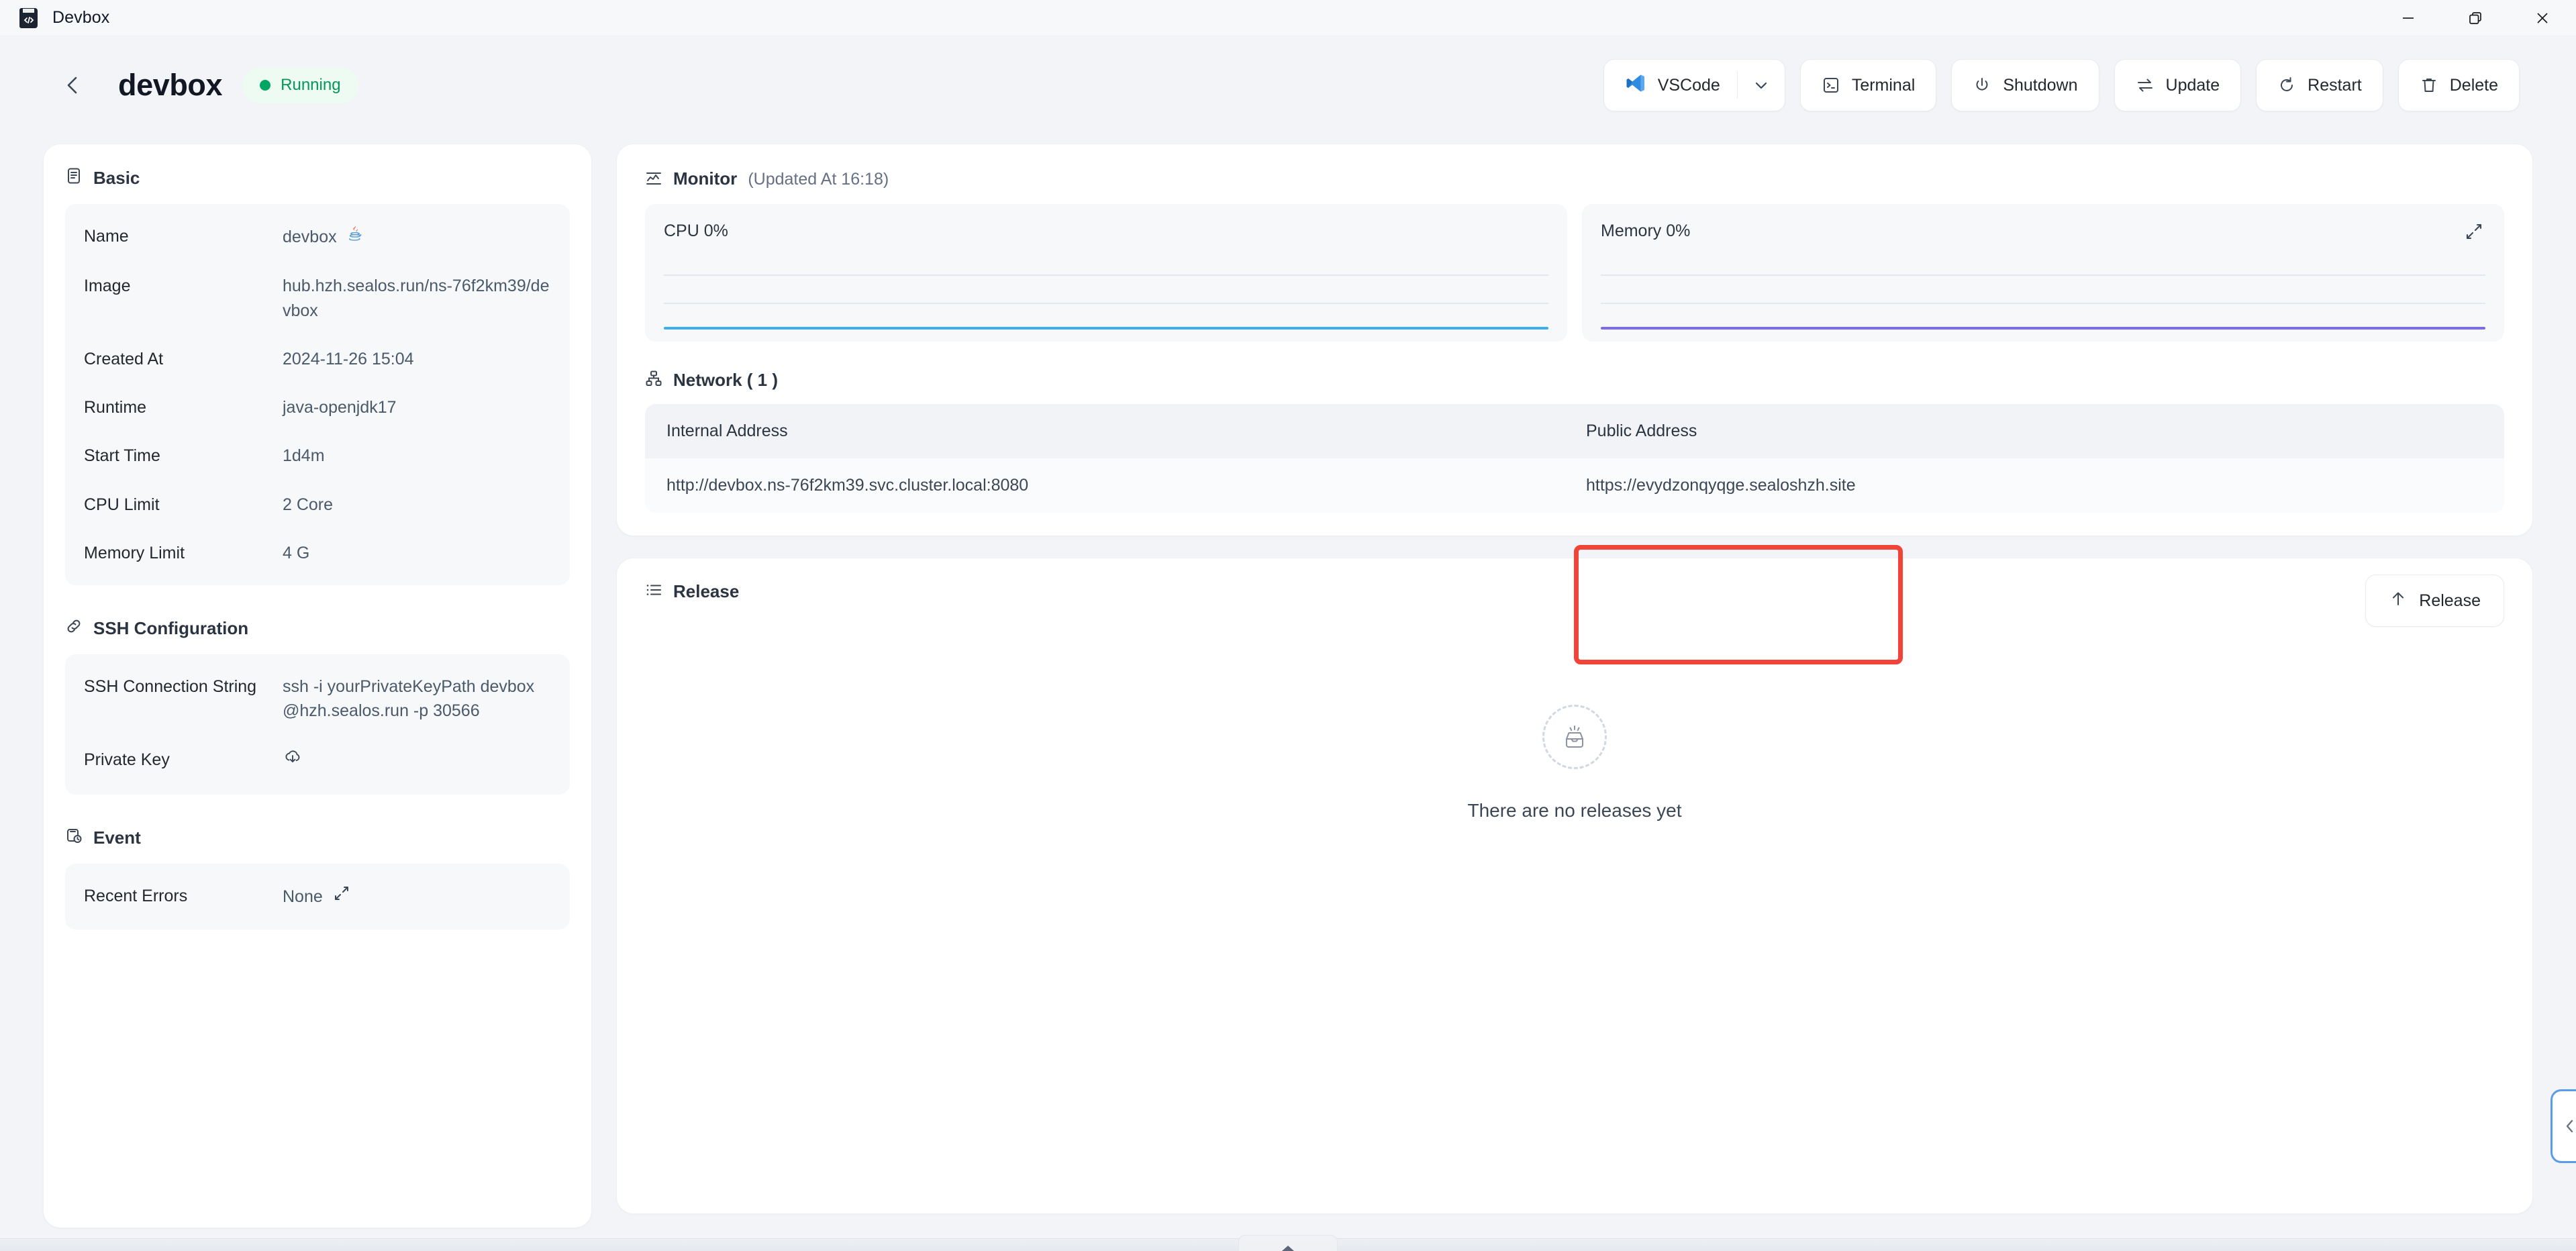  What do you see at coordinates (303, 896) in the screenshot?
I see `row-value-text: None` at bounding box center [303, 896].